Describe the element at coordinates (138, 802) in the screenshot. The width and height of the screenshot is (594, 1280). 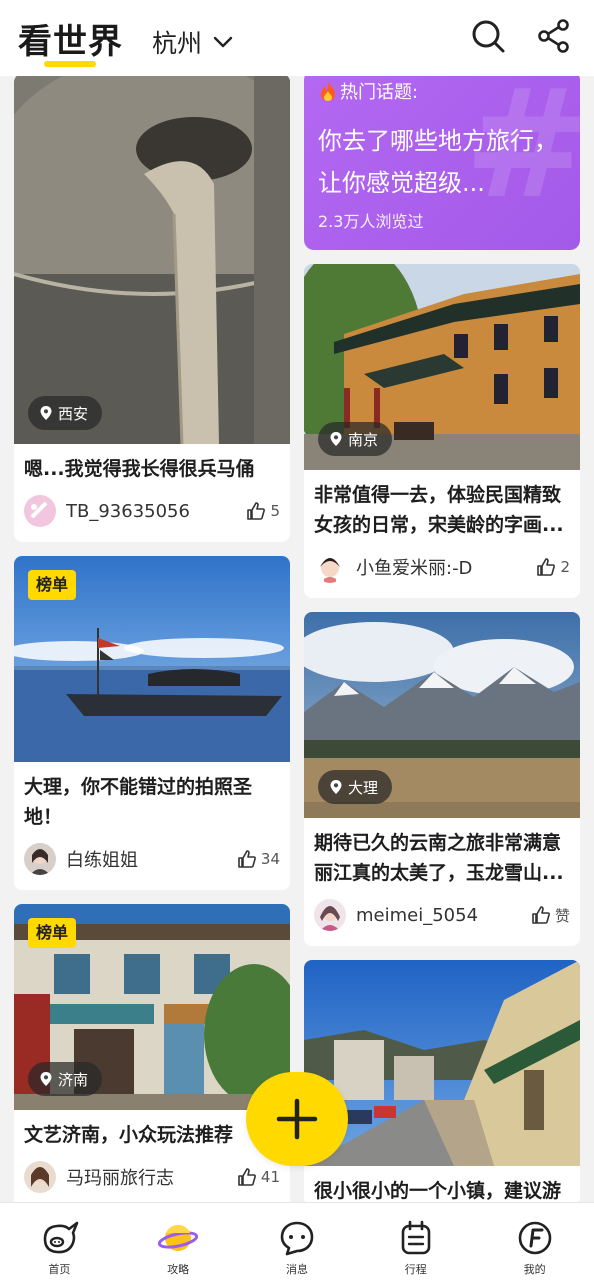
I see `post-title: 大理，你不能错过的拍照圣地！` at that location.